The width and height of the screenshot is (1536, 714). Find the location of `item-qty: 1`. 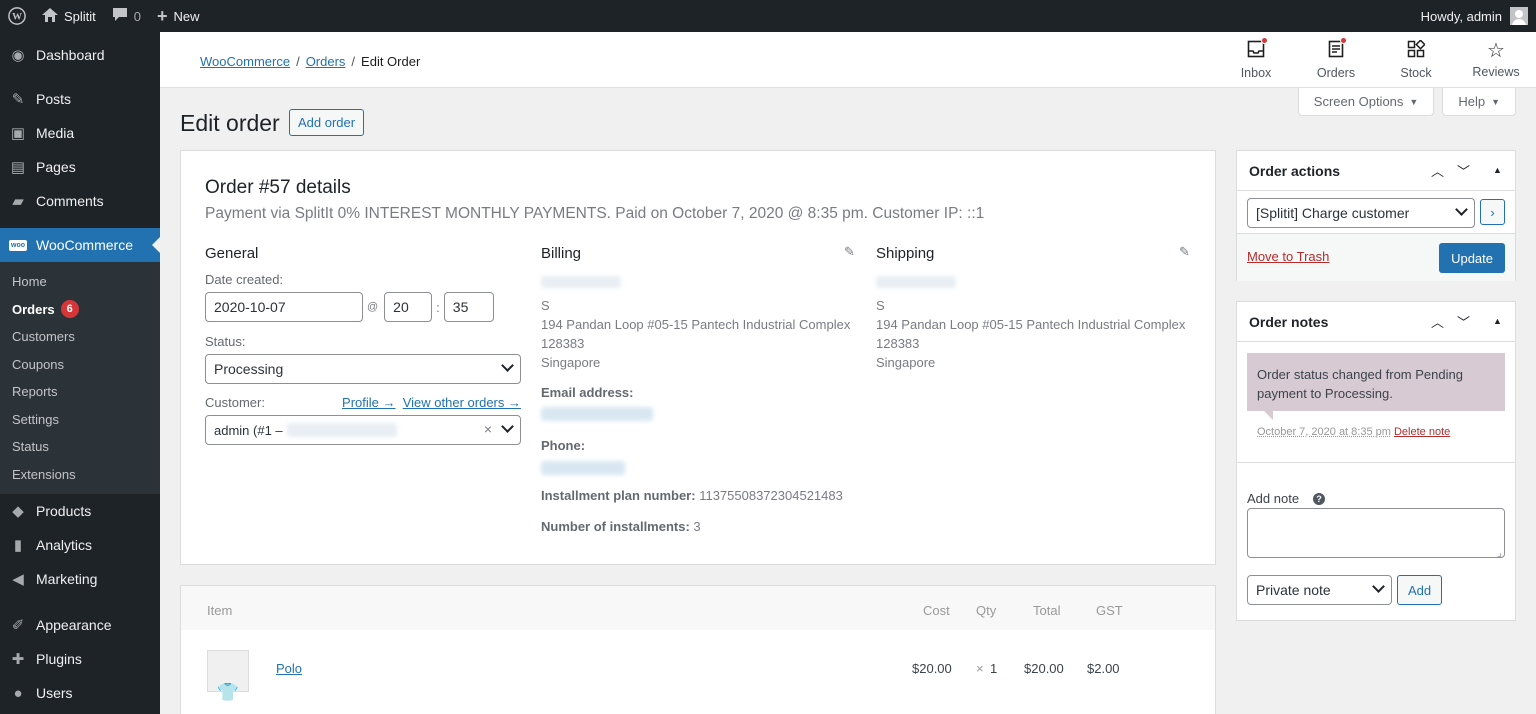

item-qty: 1 is located at coordinates (993, 668).